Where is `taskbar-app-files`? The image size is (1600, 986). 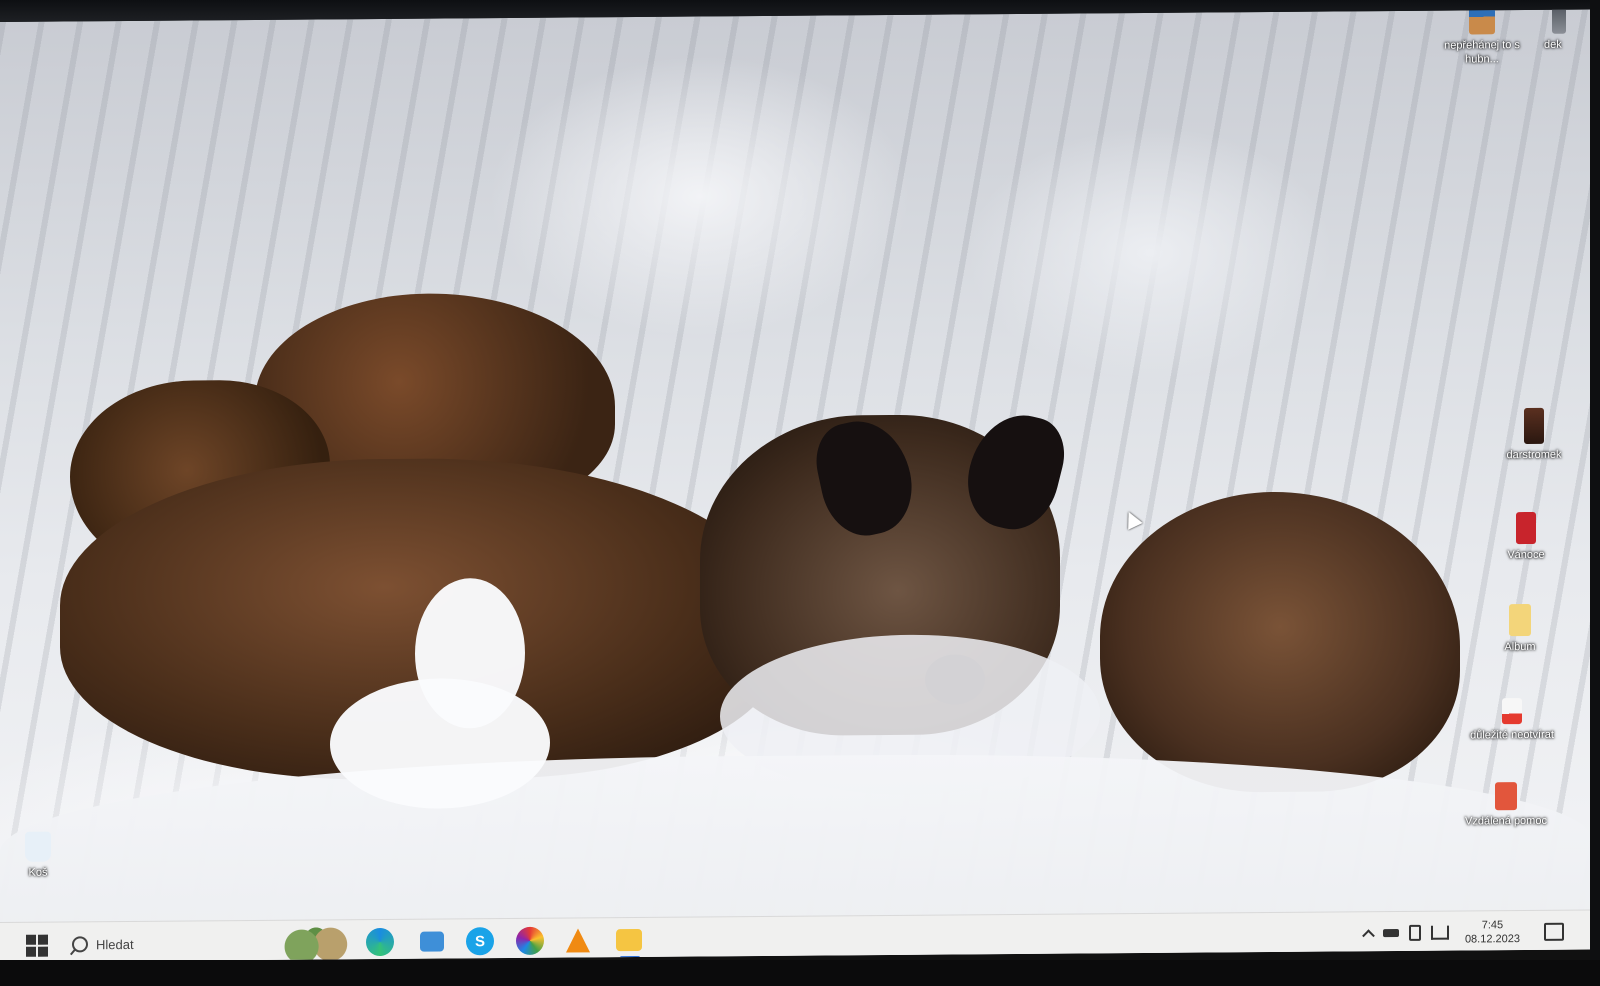
taskbar-app-files is located at coordinates (432, 941).